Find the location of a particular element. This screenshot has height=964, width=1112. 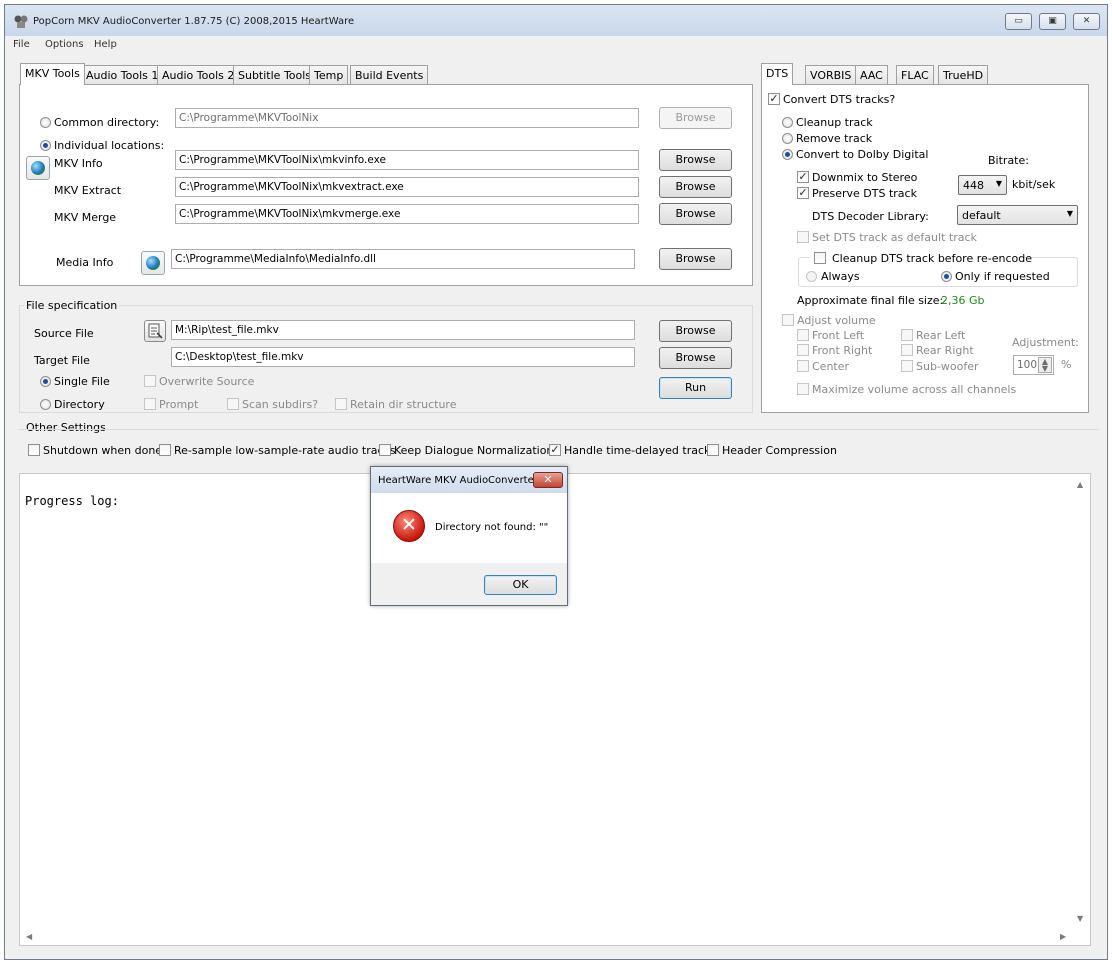

tab-mkv-tools: MKV Tools is located at coordinates (52, 74).